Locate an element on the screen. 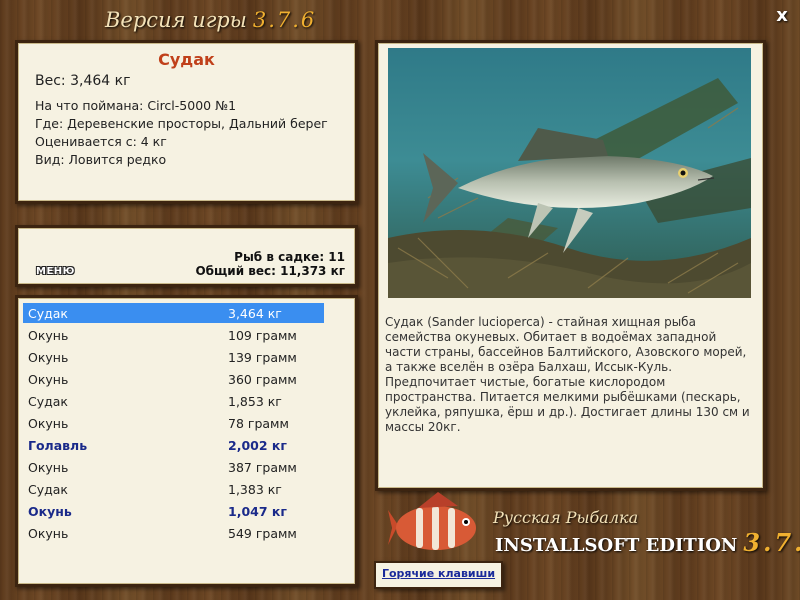 This screenshot has width=800, height=600. menu-button: МЕНЮ is located at coordinates (55, 271).